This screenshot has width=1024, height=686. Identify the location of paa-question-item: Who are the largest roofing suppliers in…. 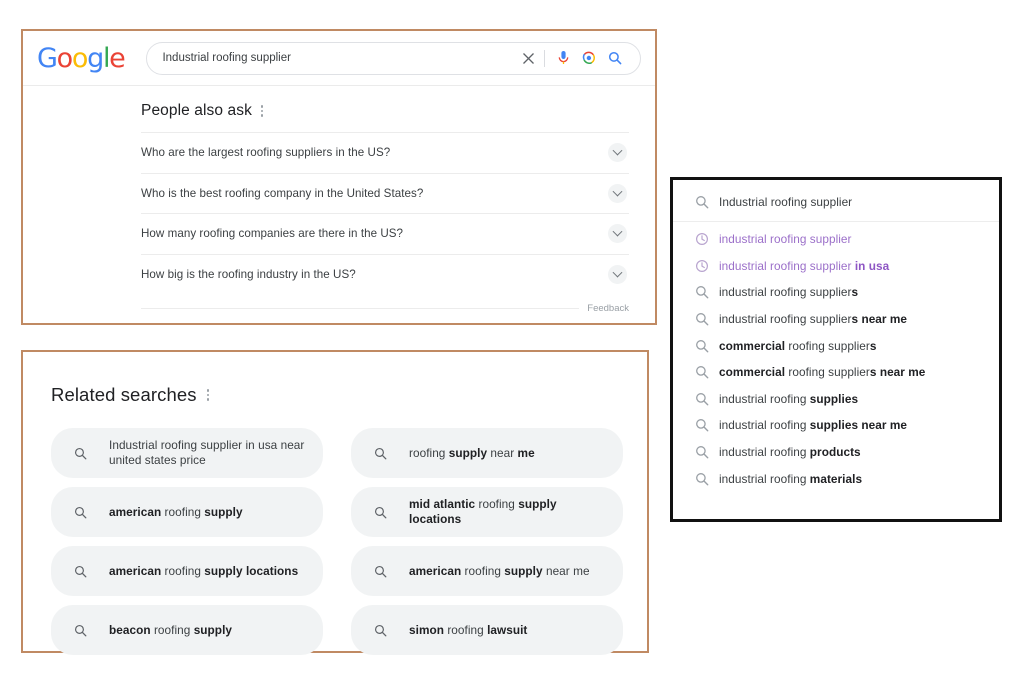
(385, 152).